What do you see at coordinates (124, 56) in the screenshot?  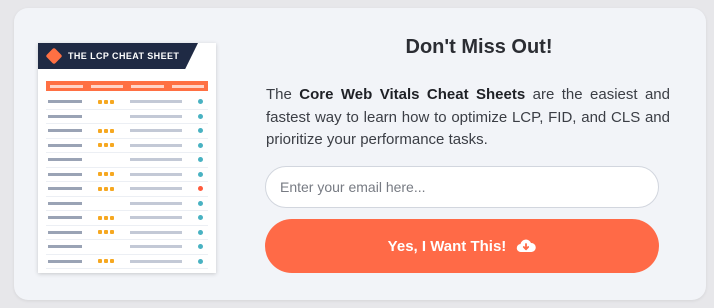 I see `cheat-sheet-title: THE LCP CHEAT SHEET` at bounding box center [124, 56].